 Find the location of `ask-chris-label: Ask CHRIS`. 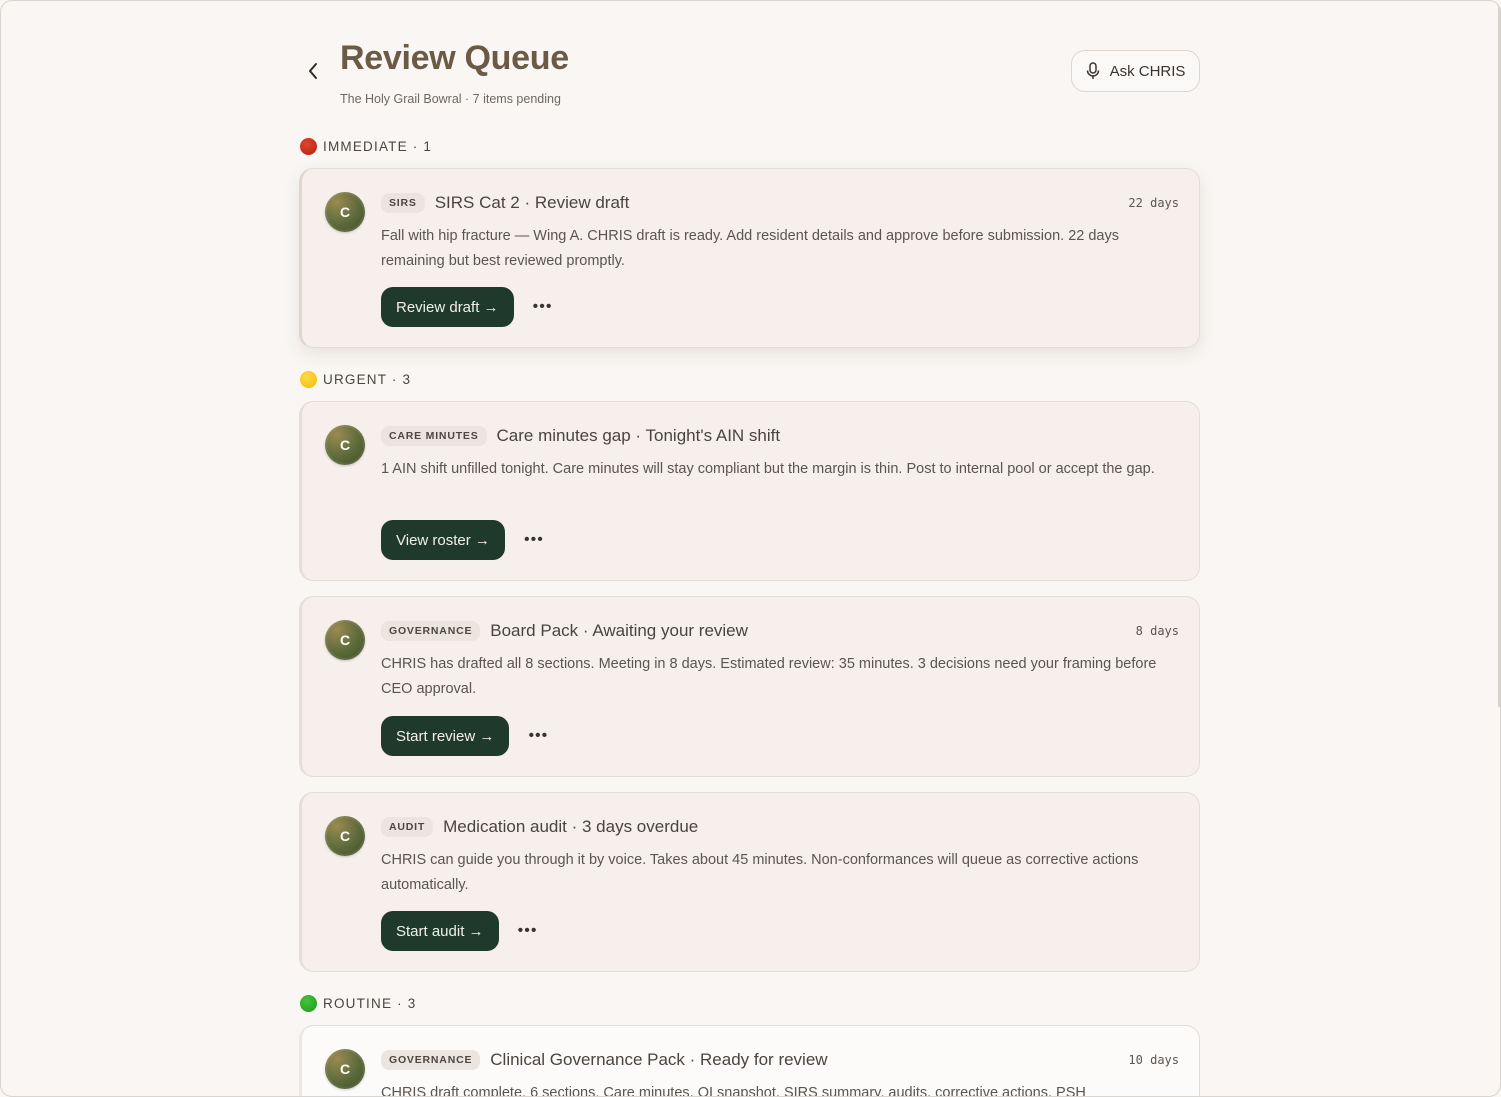

ask-chris-label: Ask CHRIS is located at coordinates (1147, 71).